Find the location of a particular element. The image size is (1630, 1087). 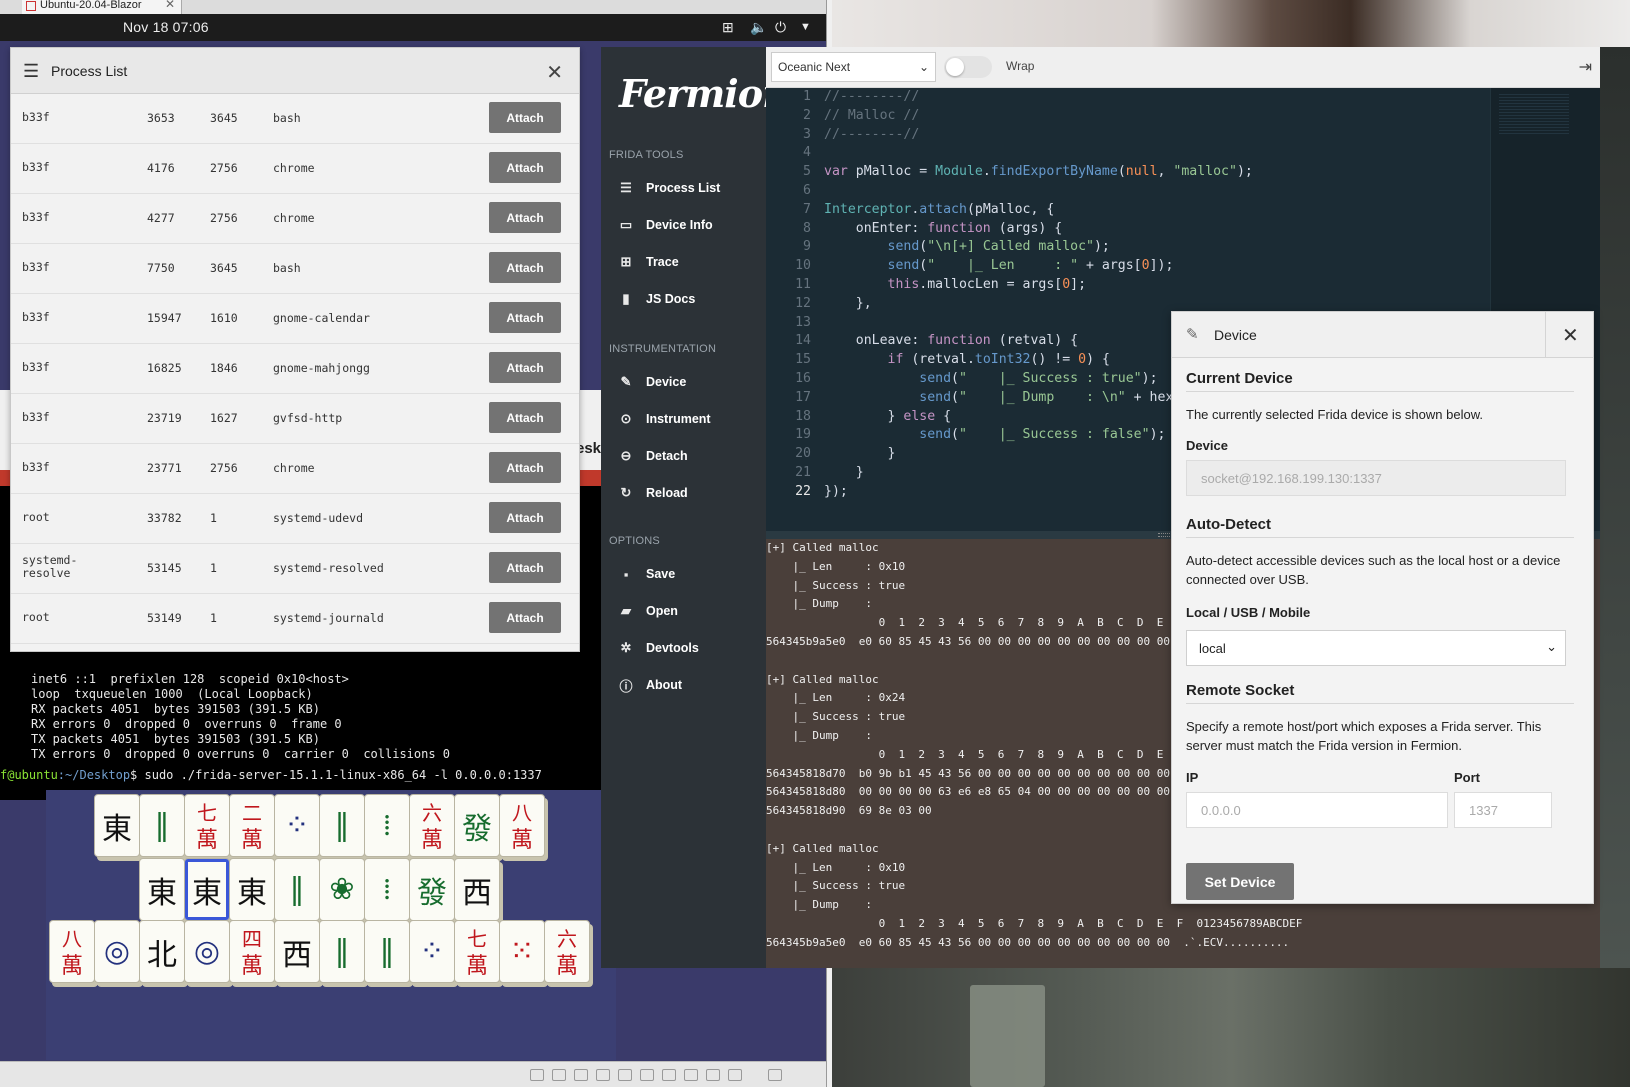

list-icon: ☰ is located at coordinates (626, 187).